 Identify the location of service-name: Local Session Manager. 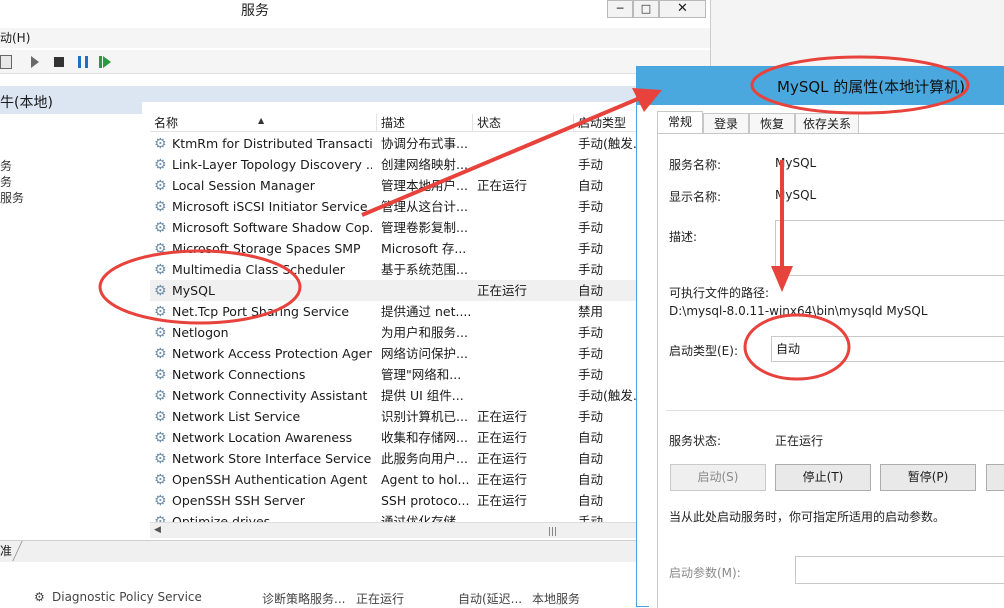
(243, 185).